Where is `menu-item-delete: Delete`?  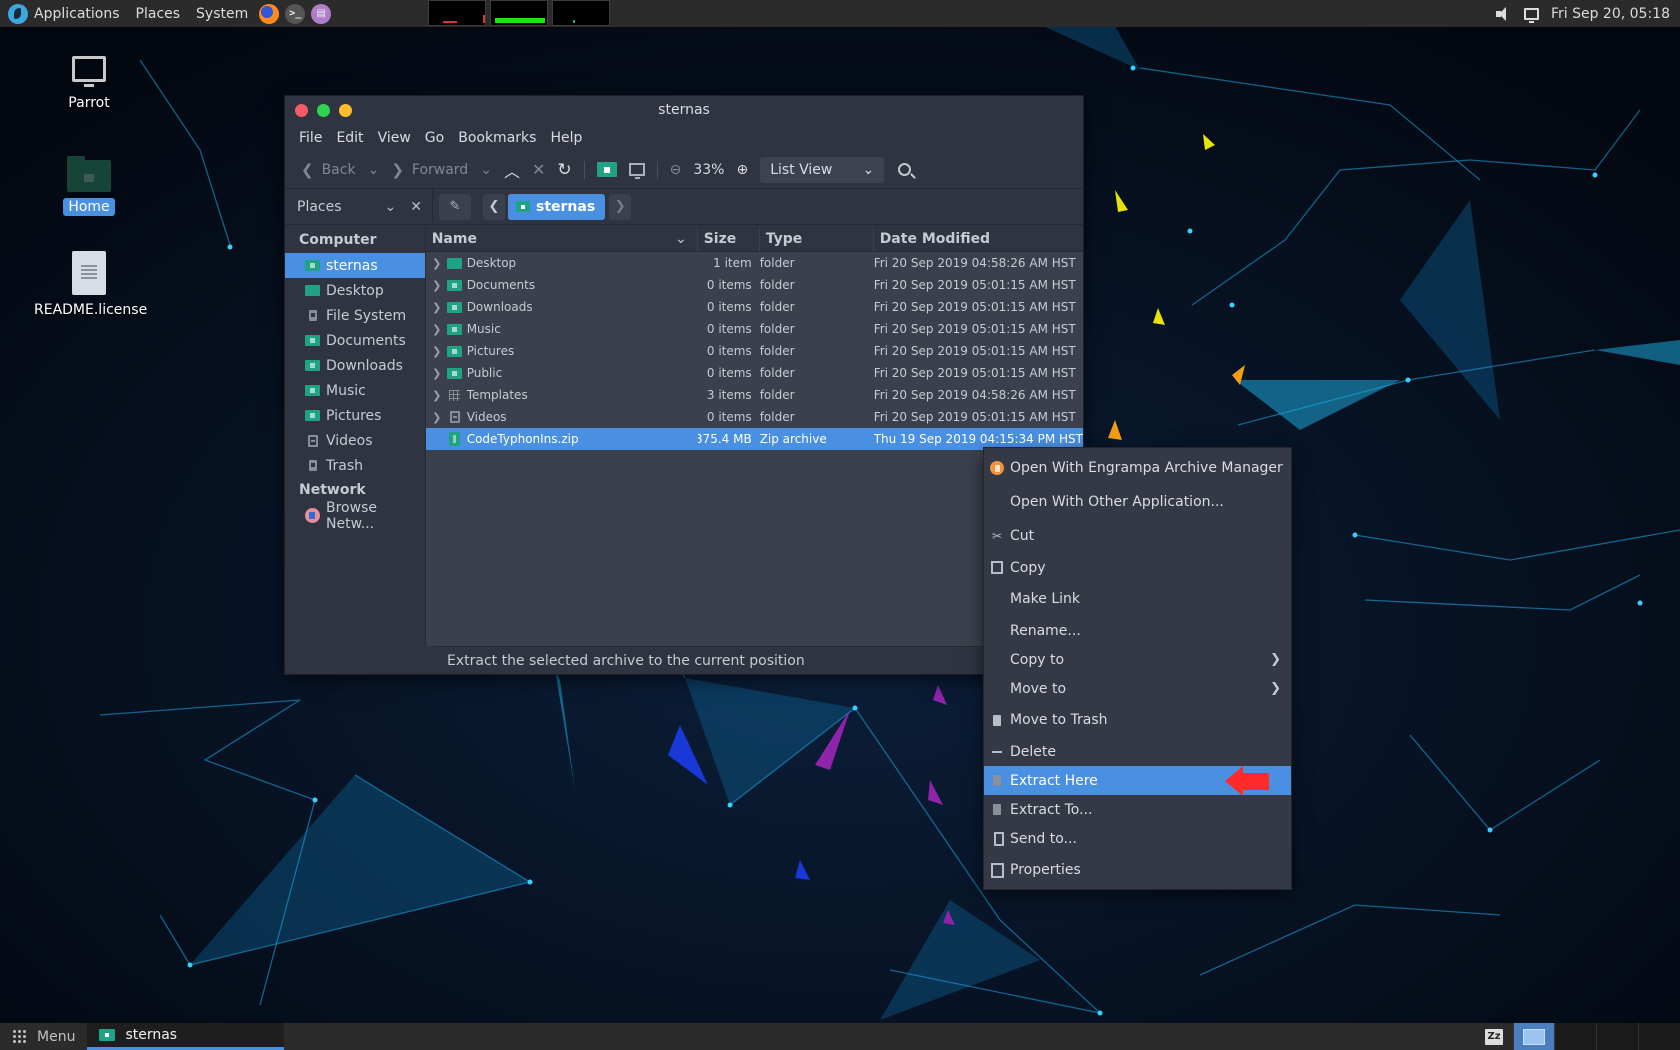
menu-item-delete: Delete is located at coordinates (1137, 751).